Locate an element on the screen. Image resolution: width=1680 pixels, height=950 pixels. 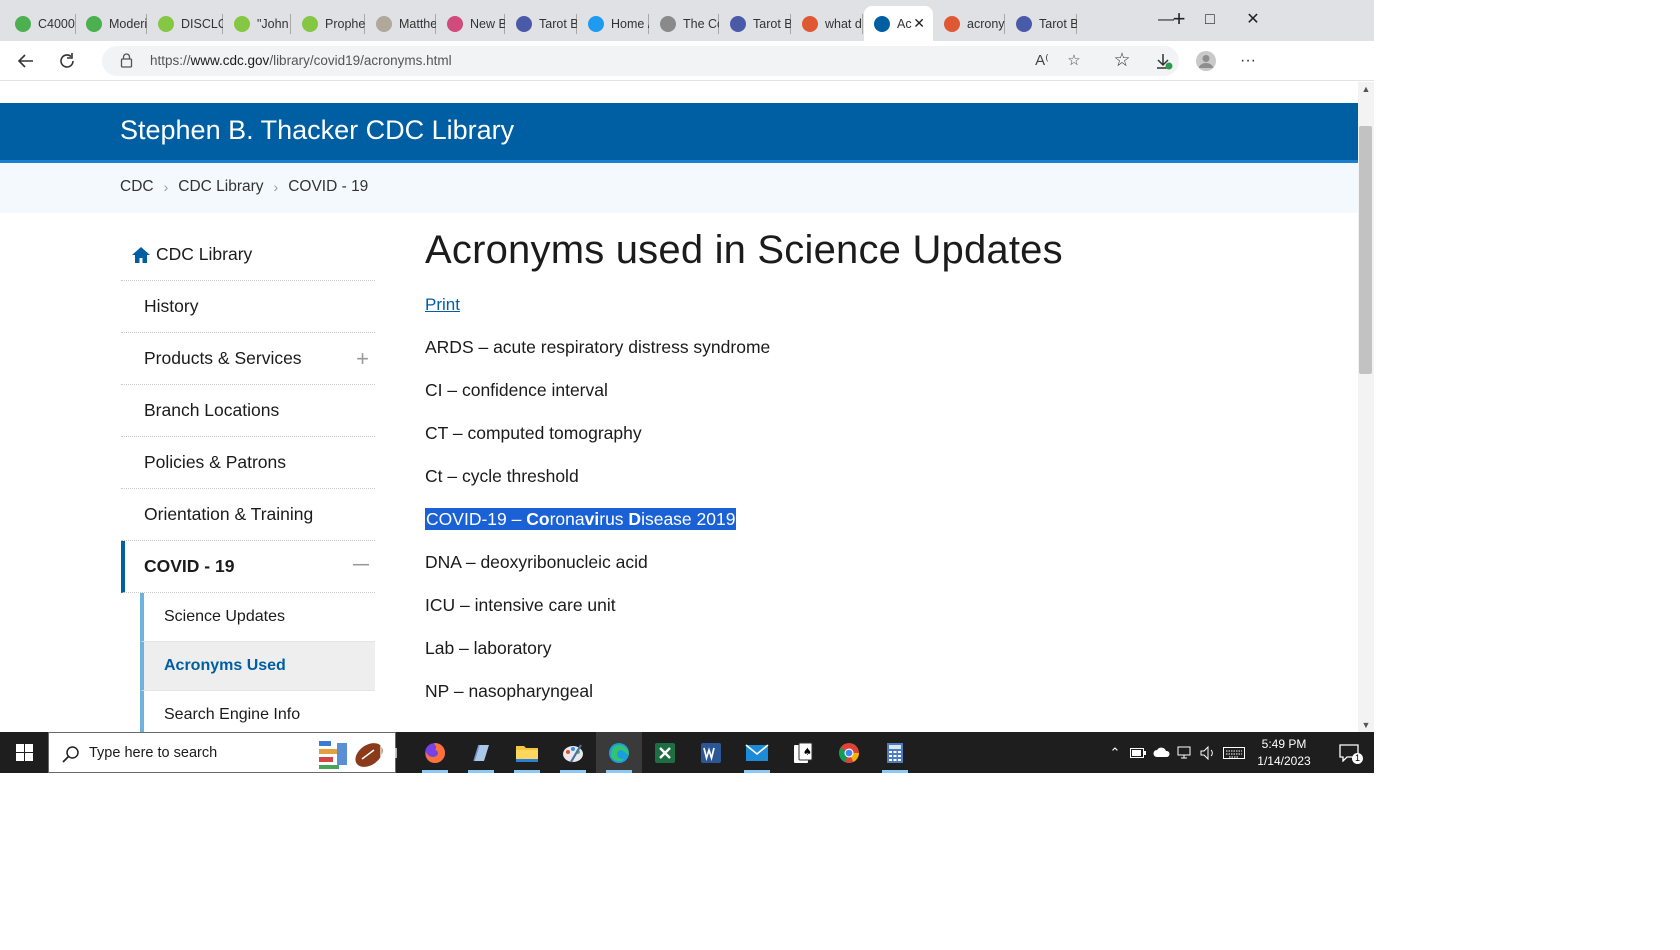
more-dots-icon: ··· is located at coordinates (1248, 60).